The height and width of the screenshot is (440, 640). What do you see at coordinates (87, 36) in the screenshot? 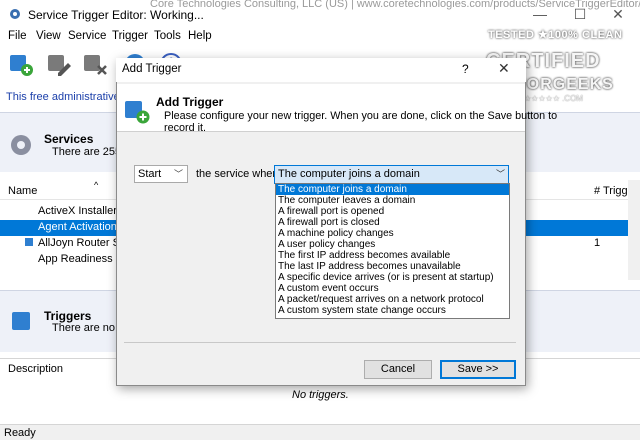
I see `menu-service: Service` at bounding box center [87, 36].